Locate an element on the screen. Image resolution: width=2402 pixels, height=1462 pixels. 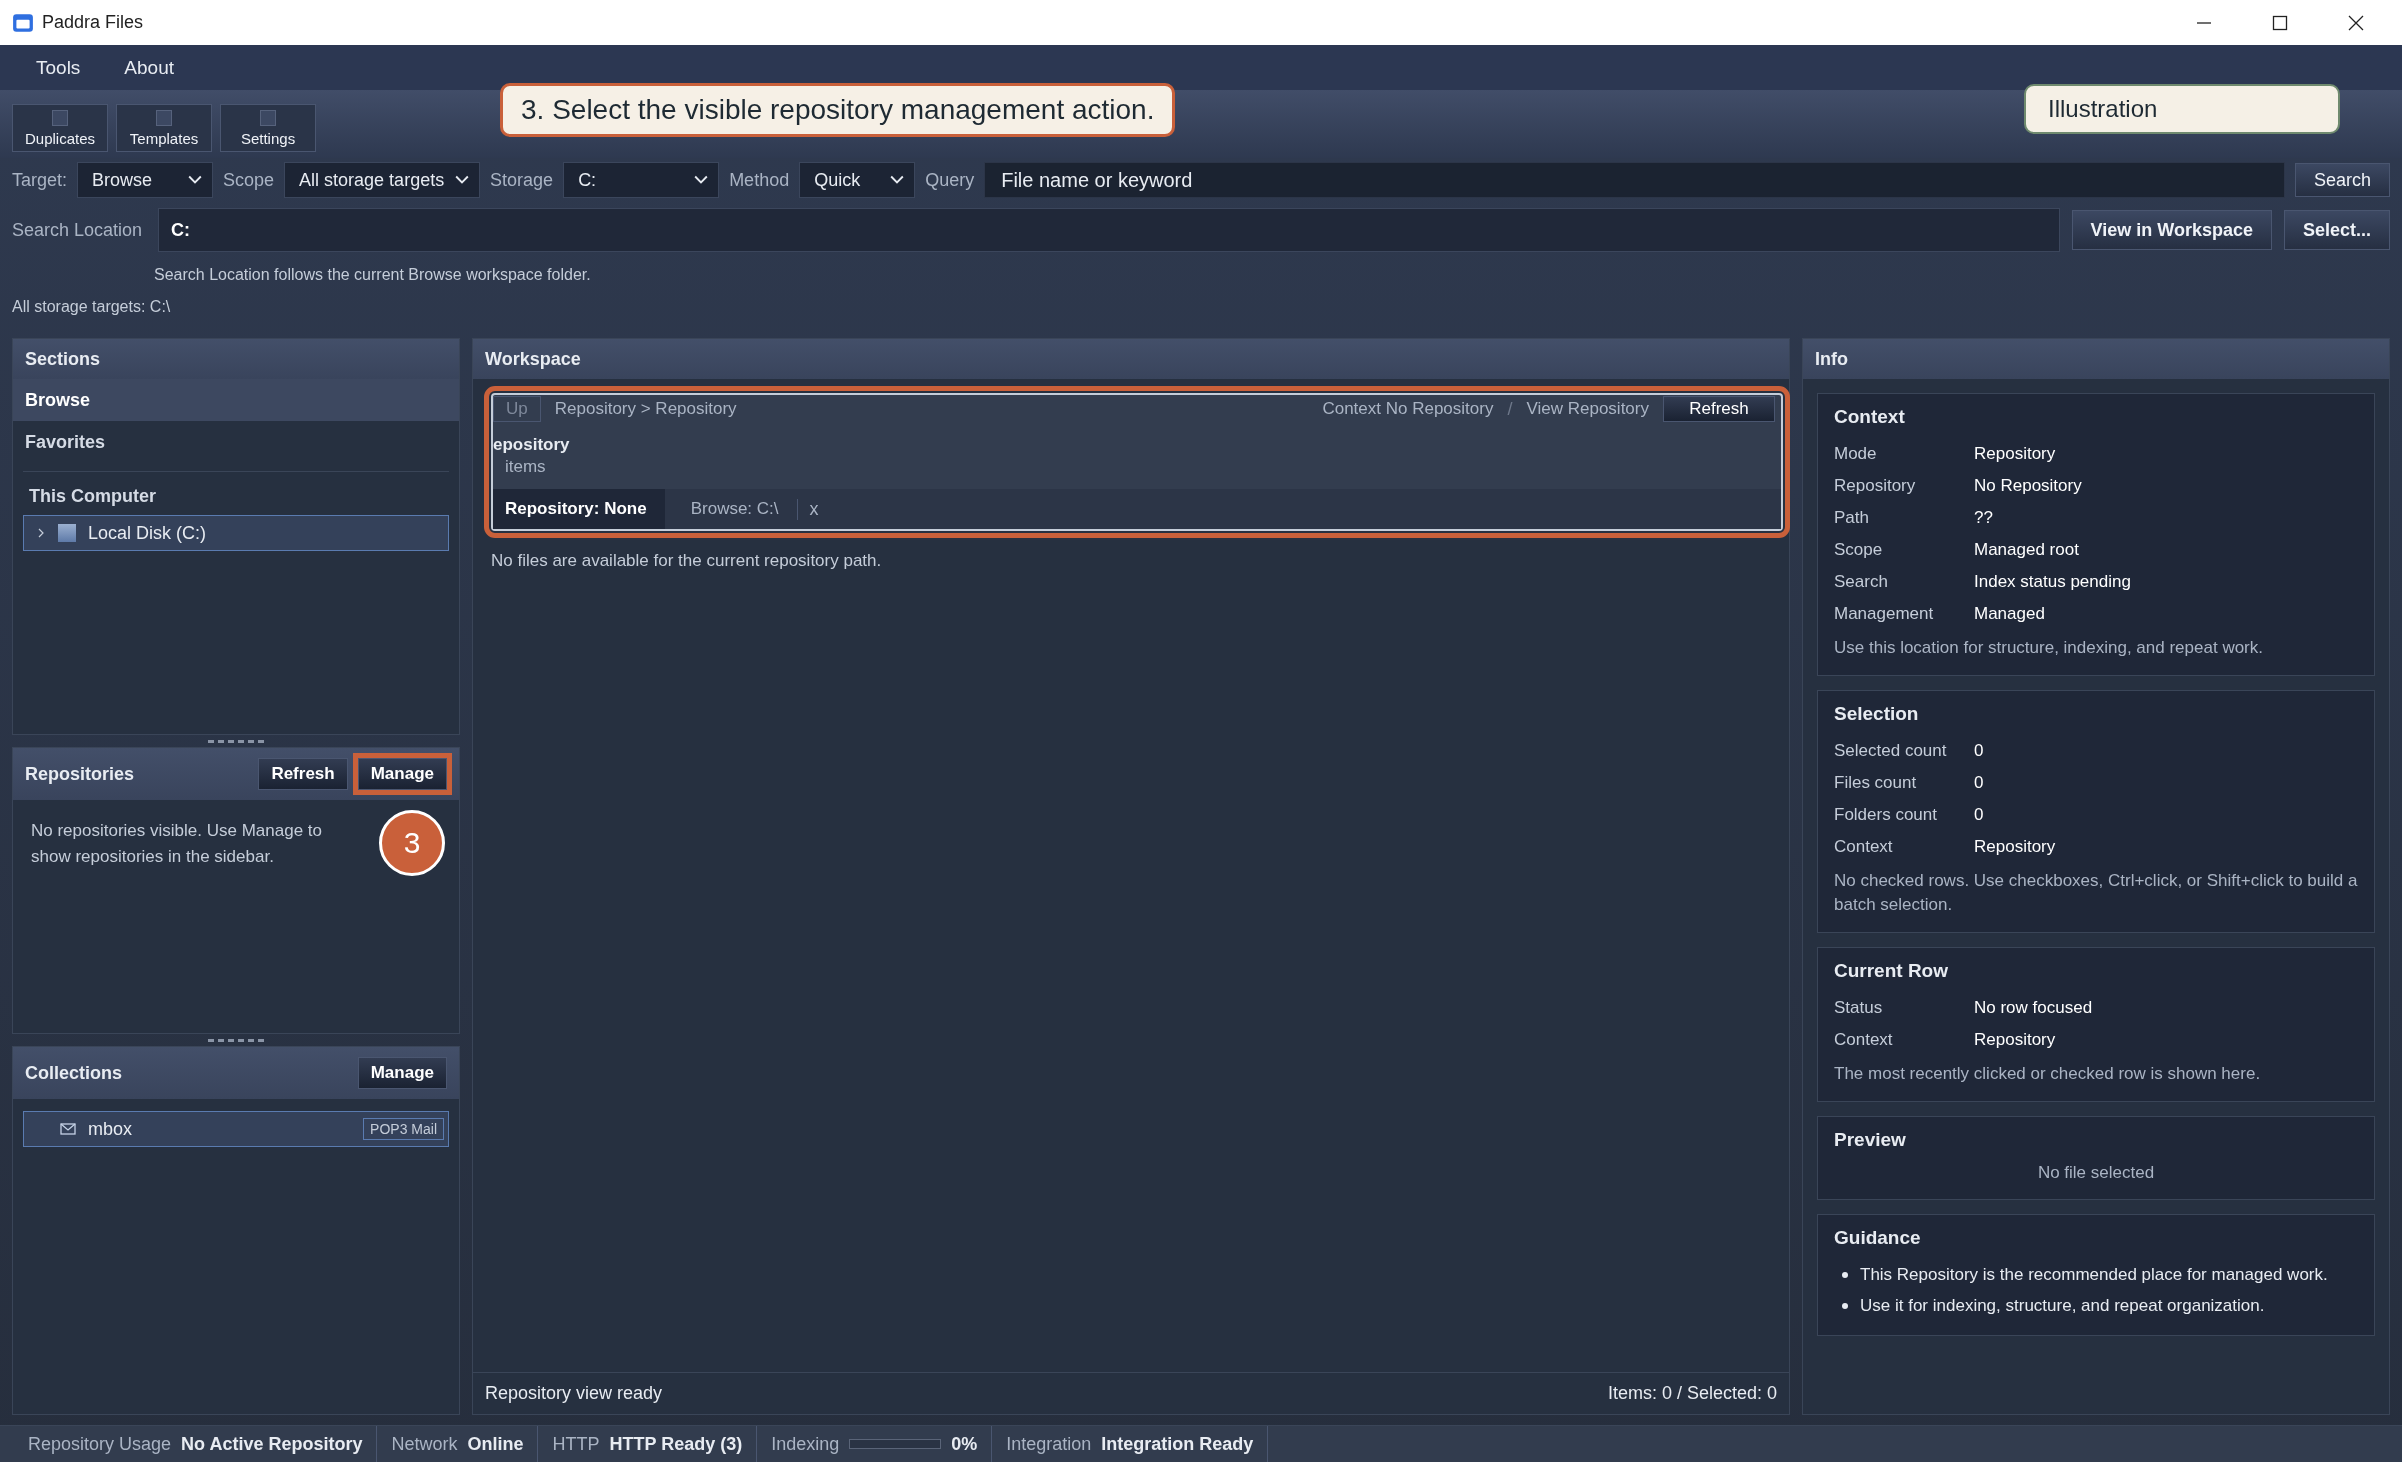
dropdown: All storage targets is located at coordinates (382, 180).